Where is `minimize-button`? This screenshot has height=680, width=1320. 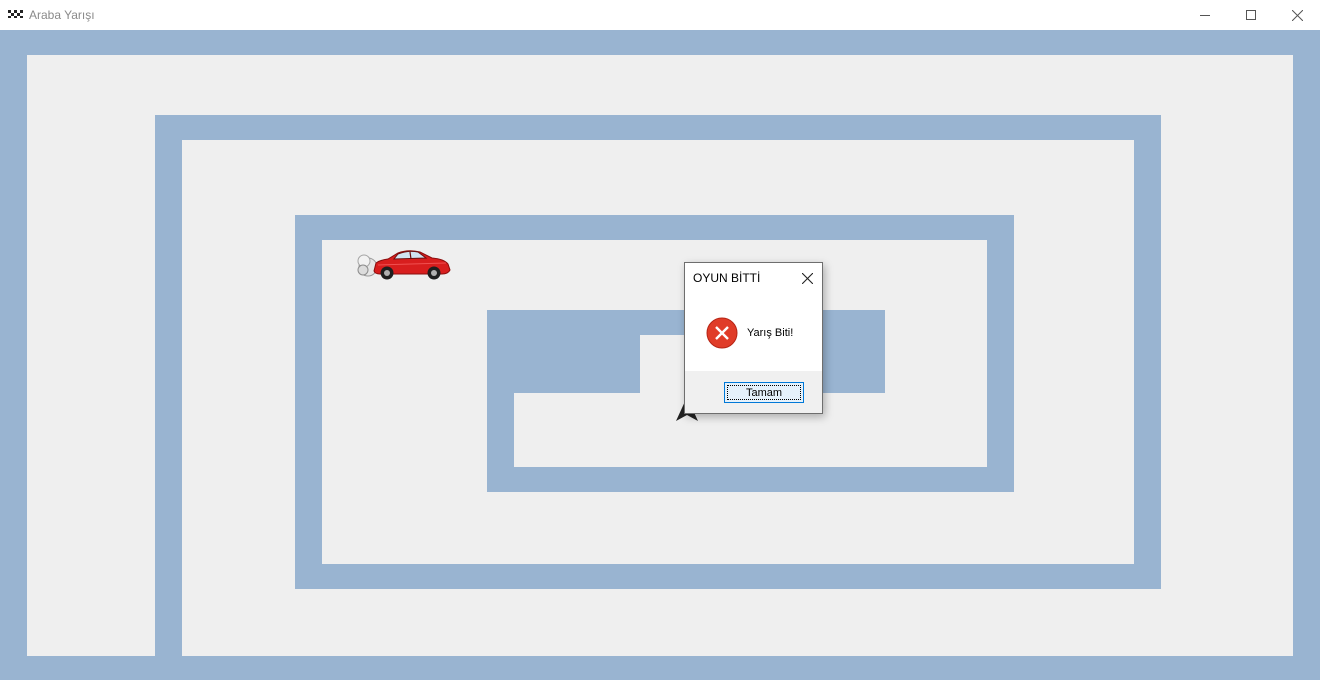 minimize-button is located at coordinates (1205, 15).